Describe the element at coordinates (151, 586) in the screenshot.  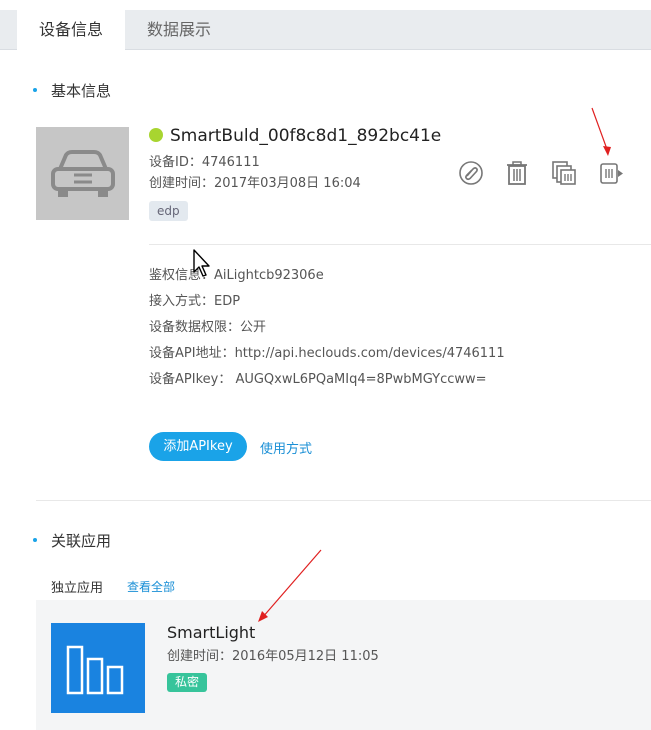
I see `view-all-link: 查看全部` at that location.